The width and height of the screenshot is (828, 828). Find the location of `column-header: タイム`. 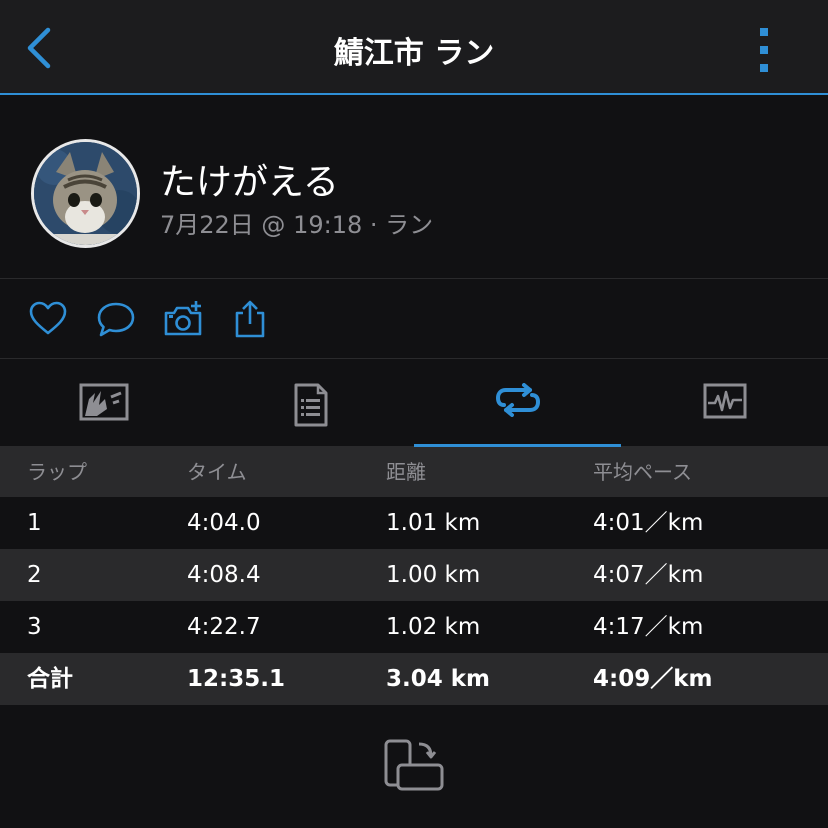

column-header: タイム is located at coordinates (217, 472).